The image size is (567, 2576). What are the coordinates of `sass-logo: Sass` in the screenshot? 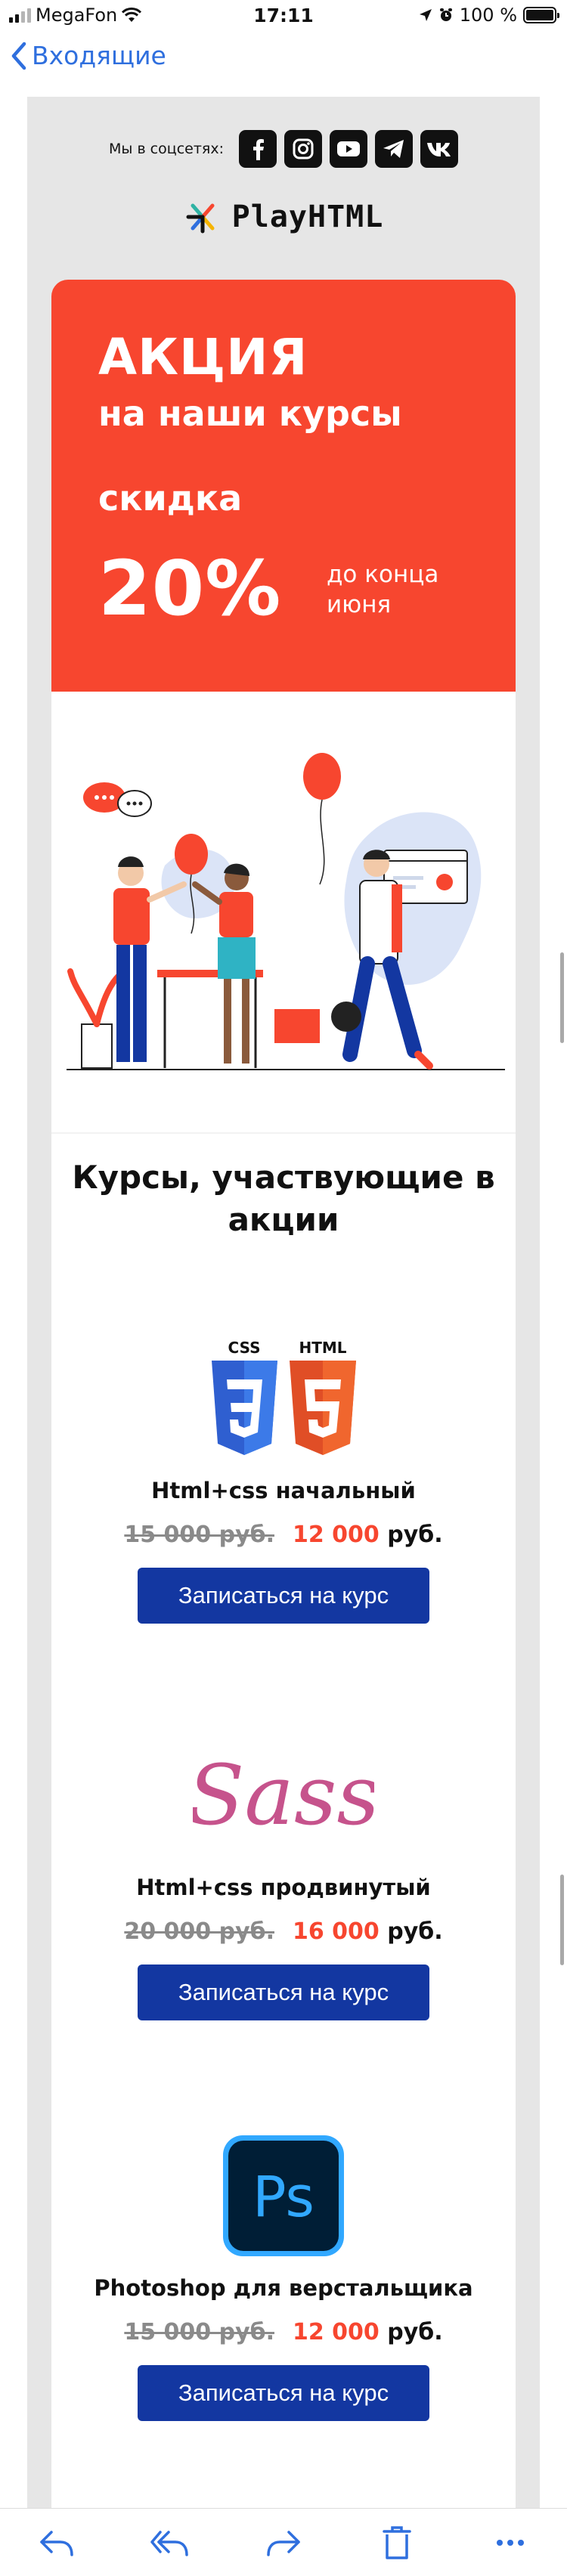 It's located at (283, 1795).